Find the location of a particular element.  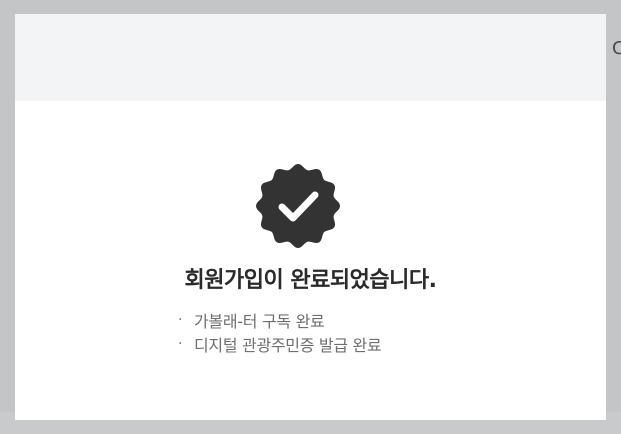

list-item: · 디지털 관광주민증 발급 완료 is located at coordinates (368, 344).